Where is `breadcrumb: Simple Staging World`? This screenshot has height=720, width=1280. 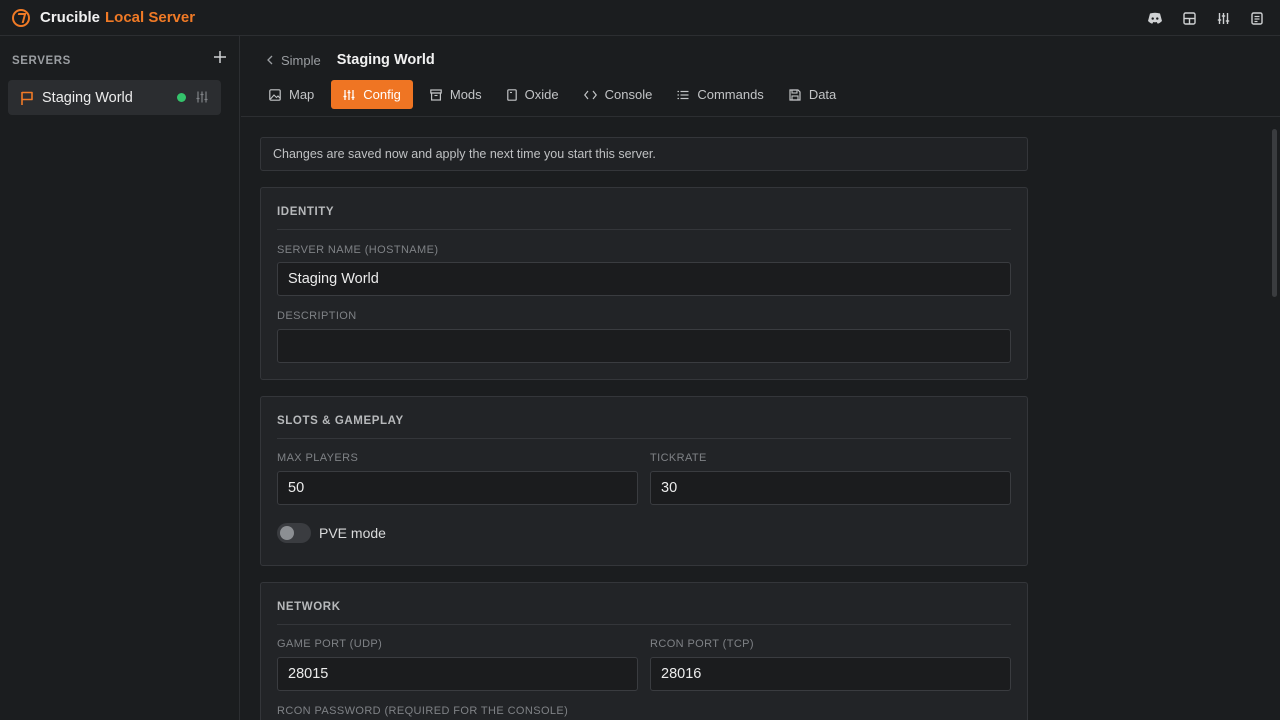 breadcrumb: Simple Staging World is located at coordinates (351, 60).